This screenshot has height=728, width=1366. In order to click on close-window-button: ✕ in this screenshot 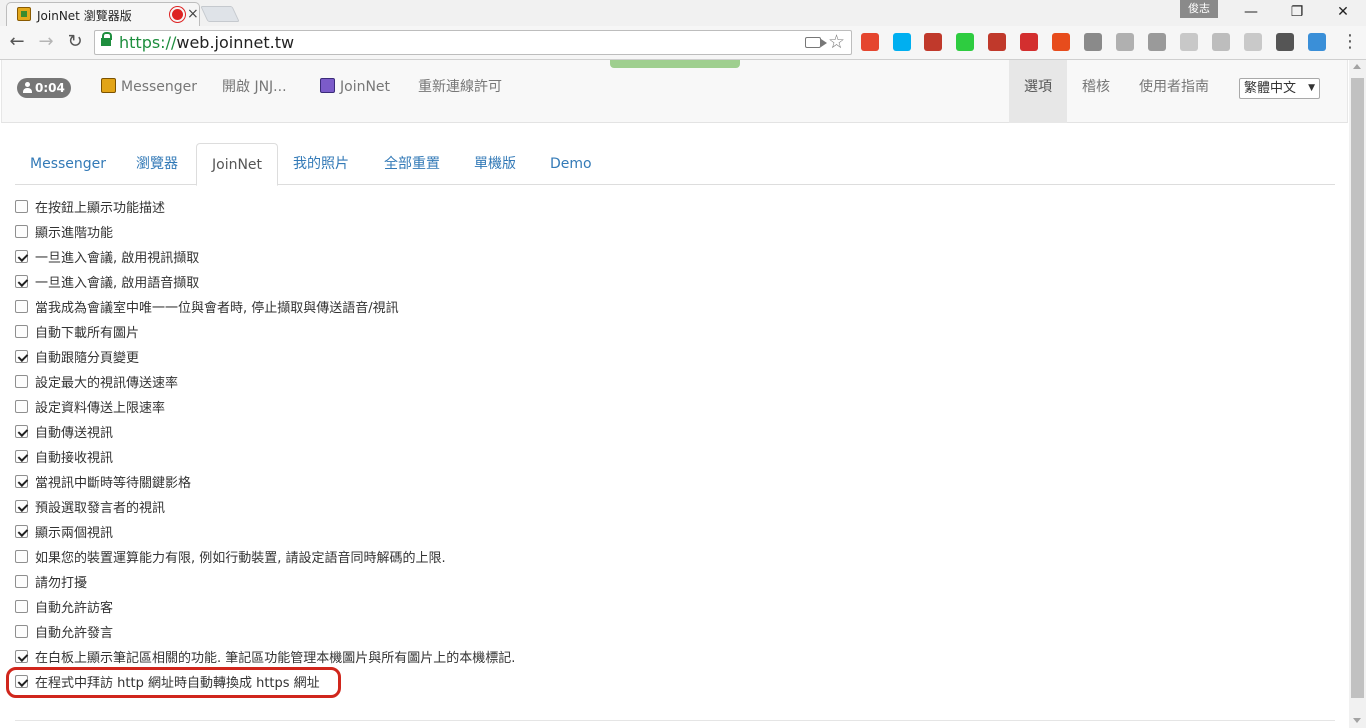, I will do `click(1343, 13)`.